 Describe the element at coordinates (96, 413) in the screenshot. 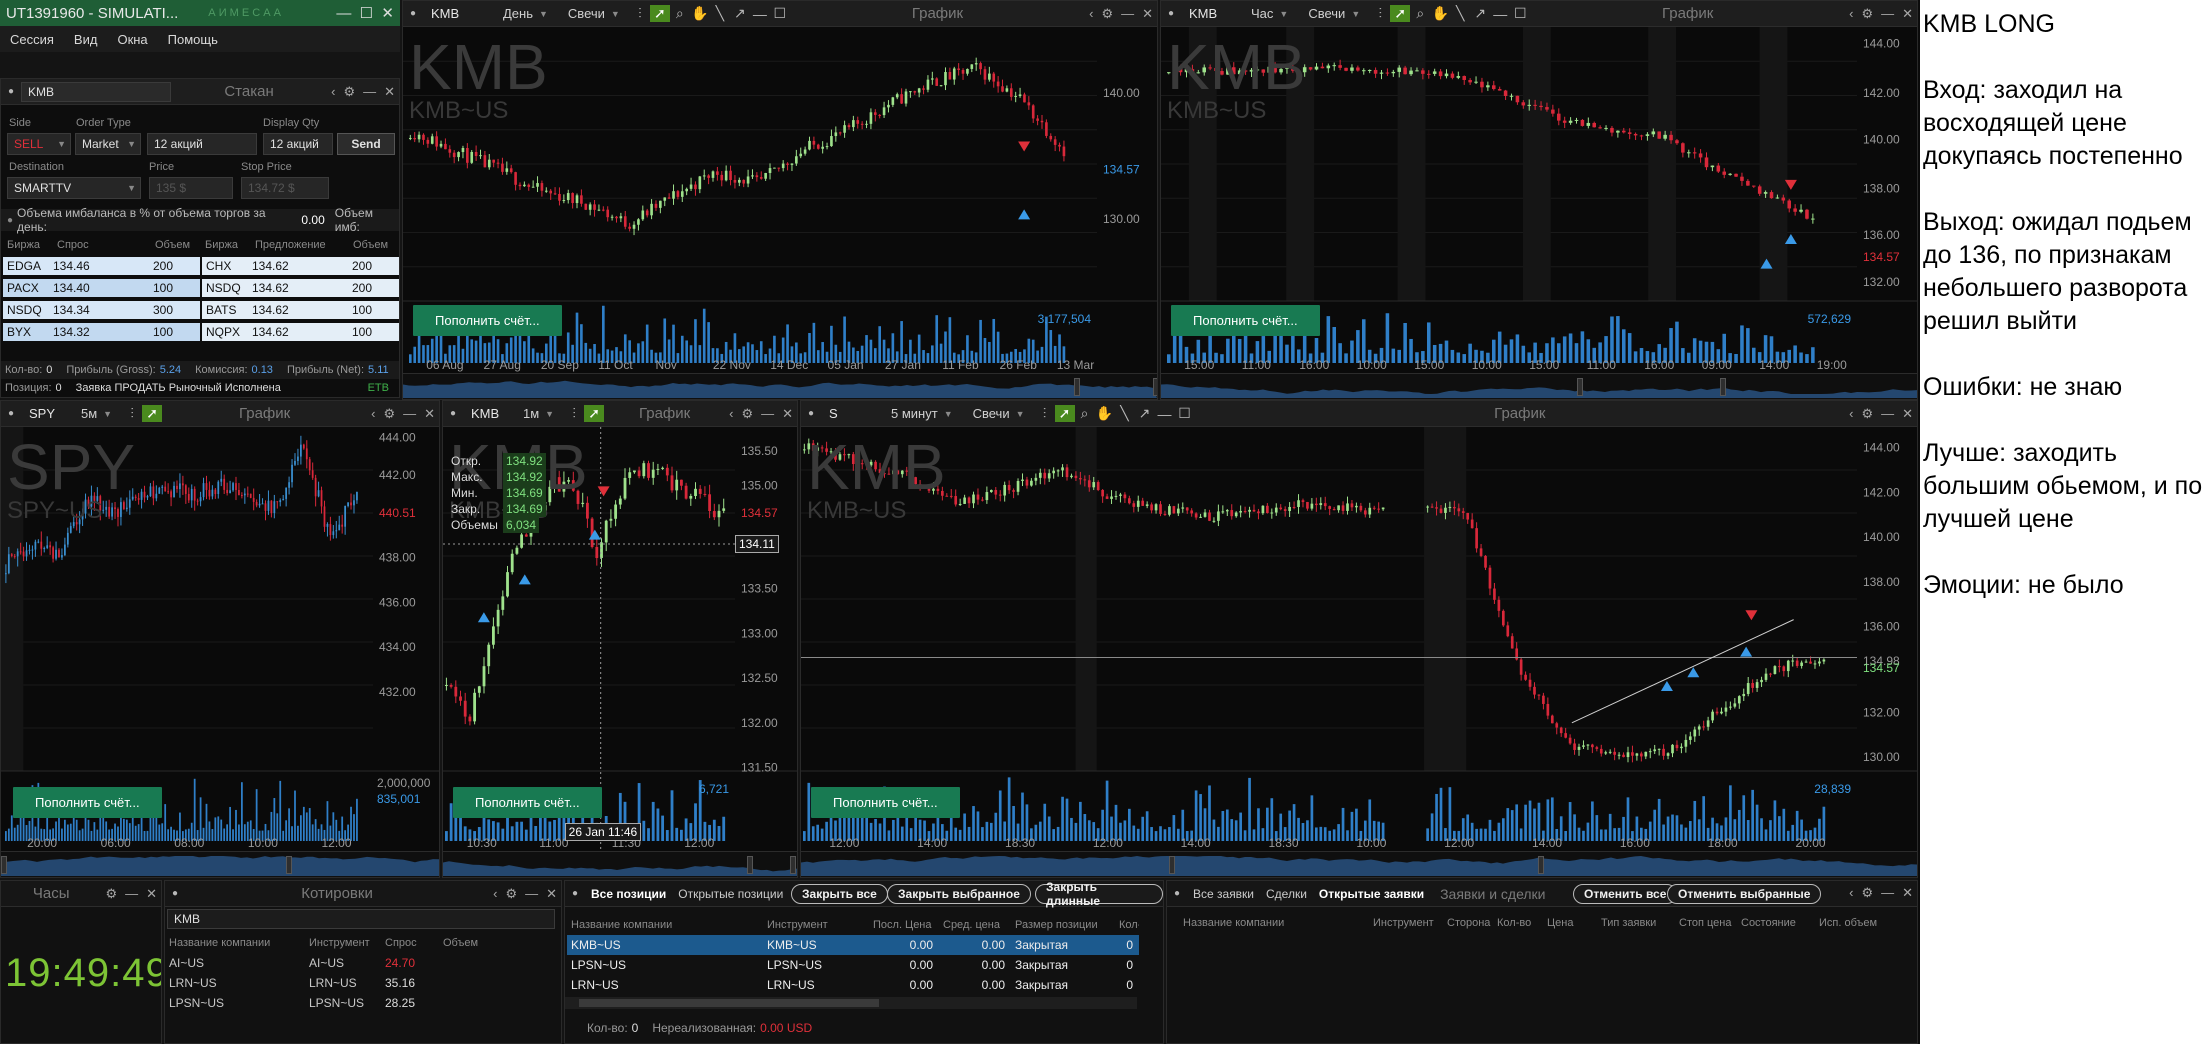

I see `period-select: 5м ▼` at that location.